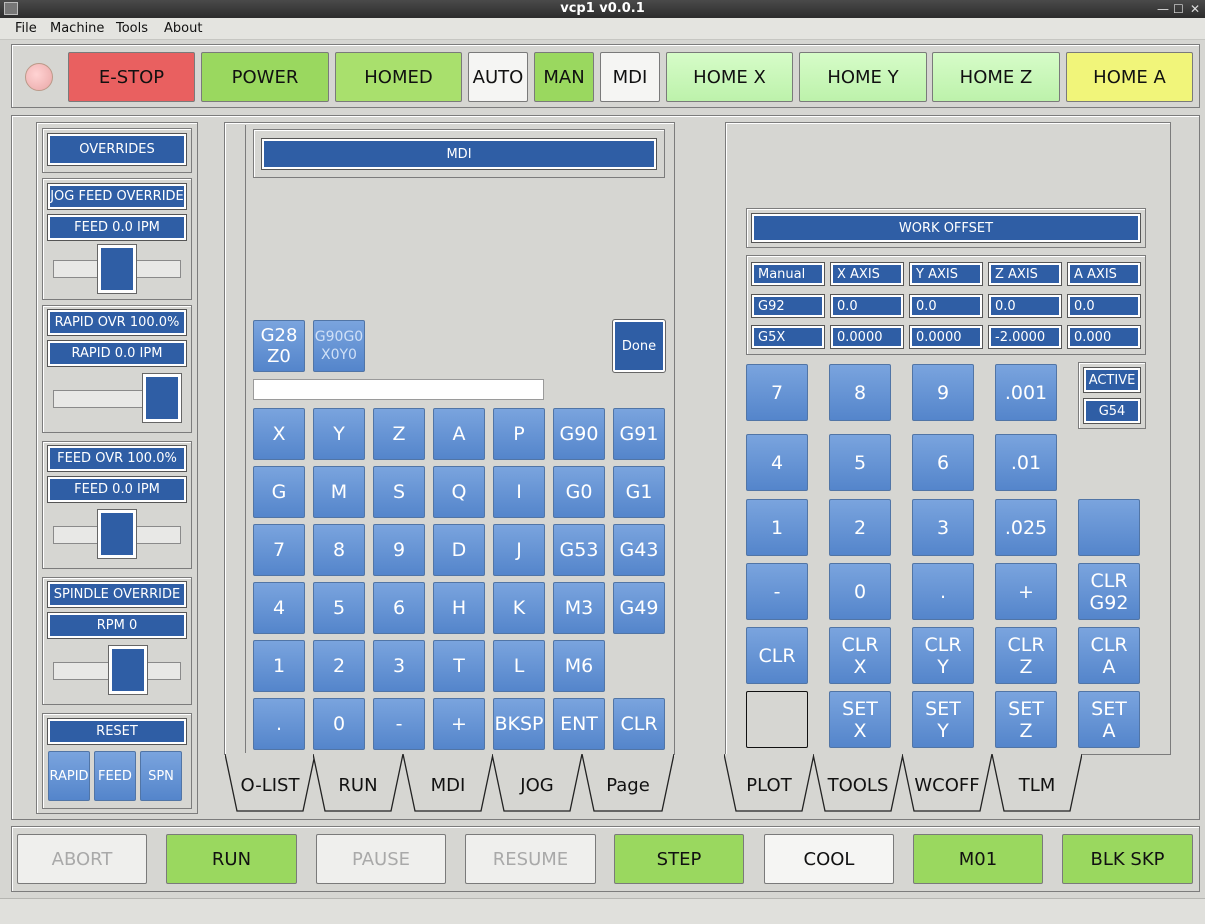 Image resolution: width=1205 pixels, height=924 pixels. Describe the element at coordinates (519, 666) in the screenshot. I see `mdi-key-l: L` at that location.